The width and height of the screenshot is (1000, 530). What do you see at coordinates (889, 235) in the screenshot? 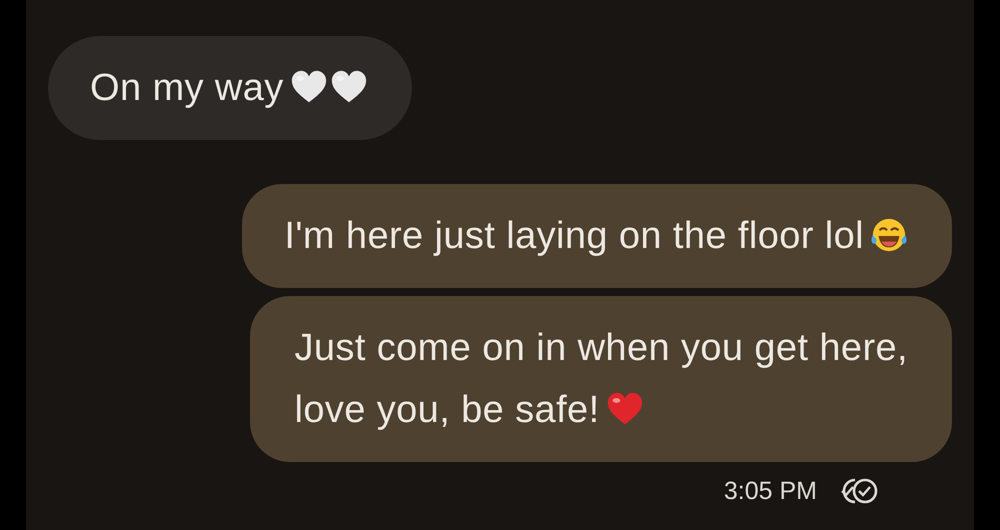
I see `laughing-emoji-icon` at bounding box center [889, 235].